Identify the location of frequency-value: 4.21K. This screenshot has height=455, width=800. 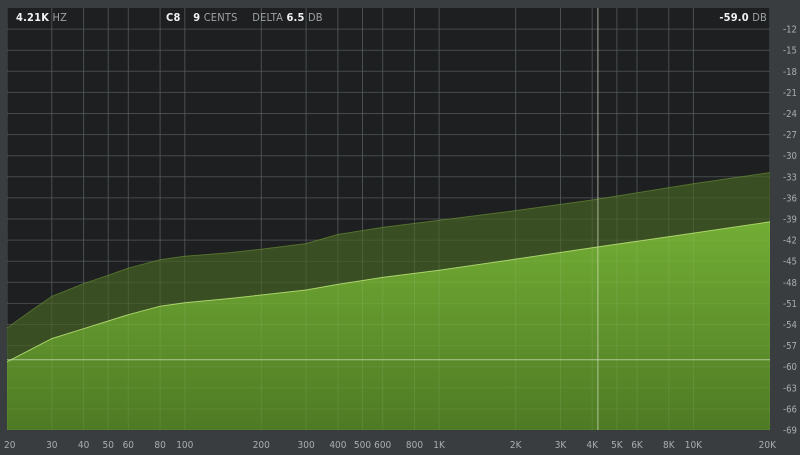
(33, 17).